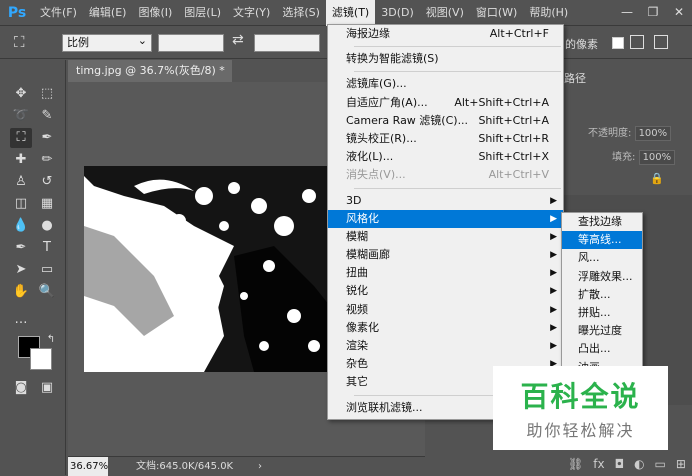 The width and height of the screenshot is (692, 476). Describe the element at coordinates (21, 248) in the screenshot. I see `pen-tool-icon: ✒` at that location.